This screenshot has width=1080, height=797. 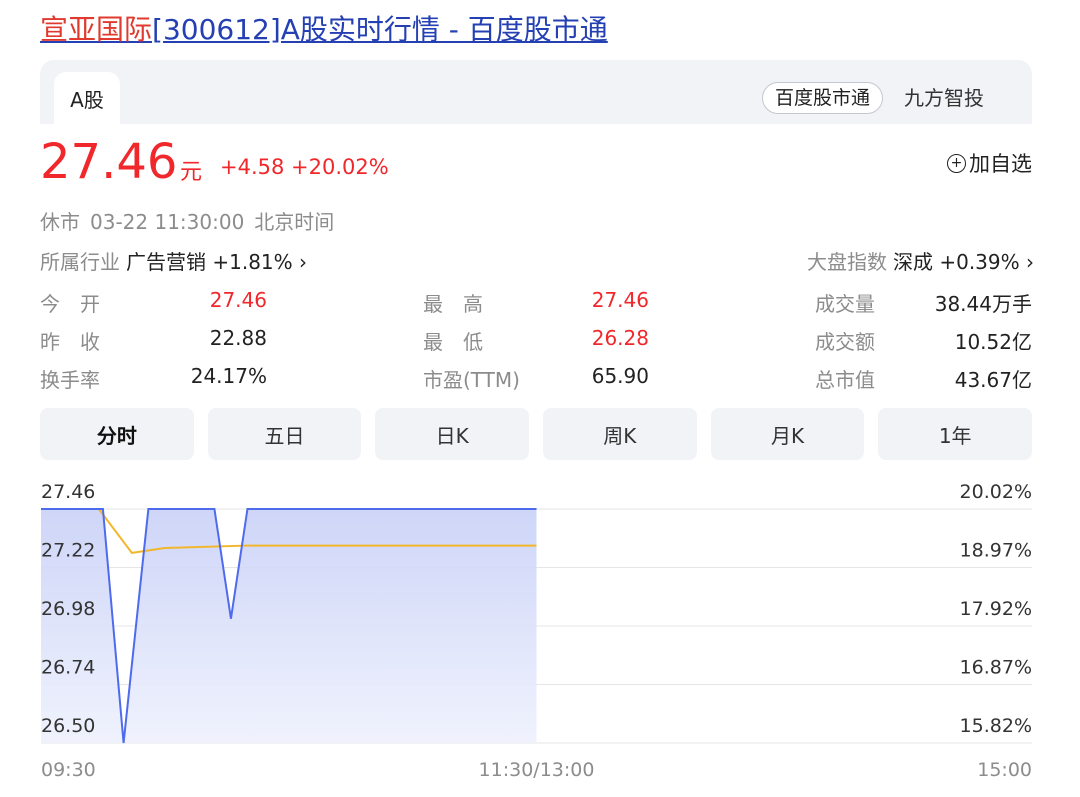 I want to click on source-baidu-pill: 百度股市通, so click(x=823, y=98).